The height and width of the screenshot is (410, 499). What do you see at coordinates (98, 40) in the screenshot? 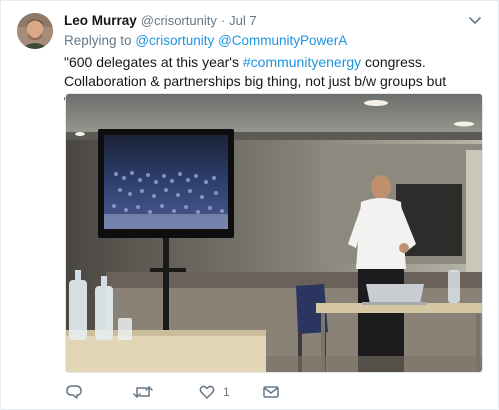
I see `replying-prefix: Replying to` at bounding box center [98, 40].